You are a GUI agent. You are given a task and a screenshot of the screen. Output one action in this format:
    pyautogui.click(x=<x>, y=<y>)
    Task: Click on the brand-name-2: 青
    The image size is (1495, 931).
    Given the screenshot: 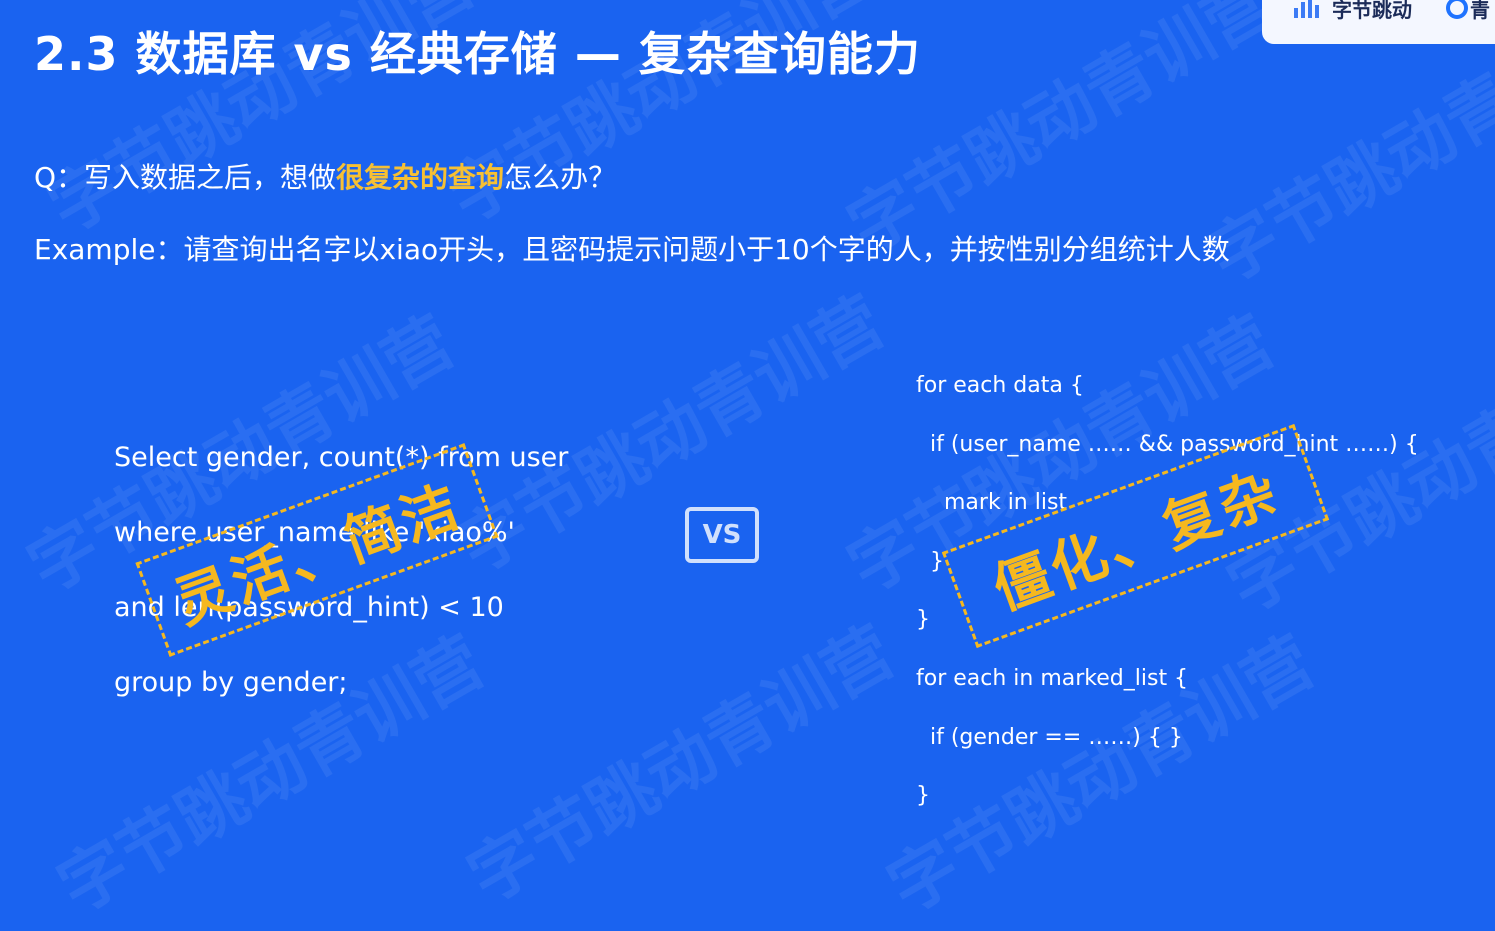 What is the action you would take?
    pyautogui.click(x=1480, y=11)
    